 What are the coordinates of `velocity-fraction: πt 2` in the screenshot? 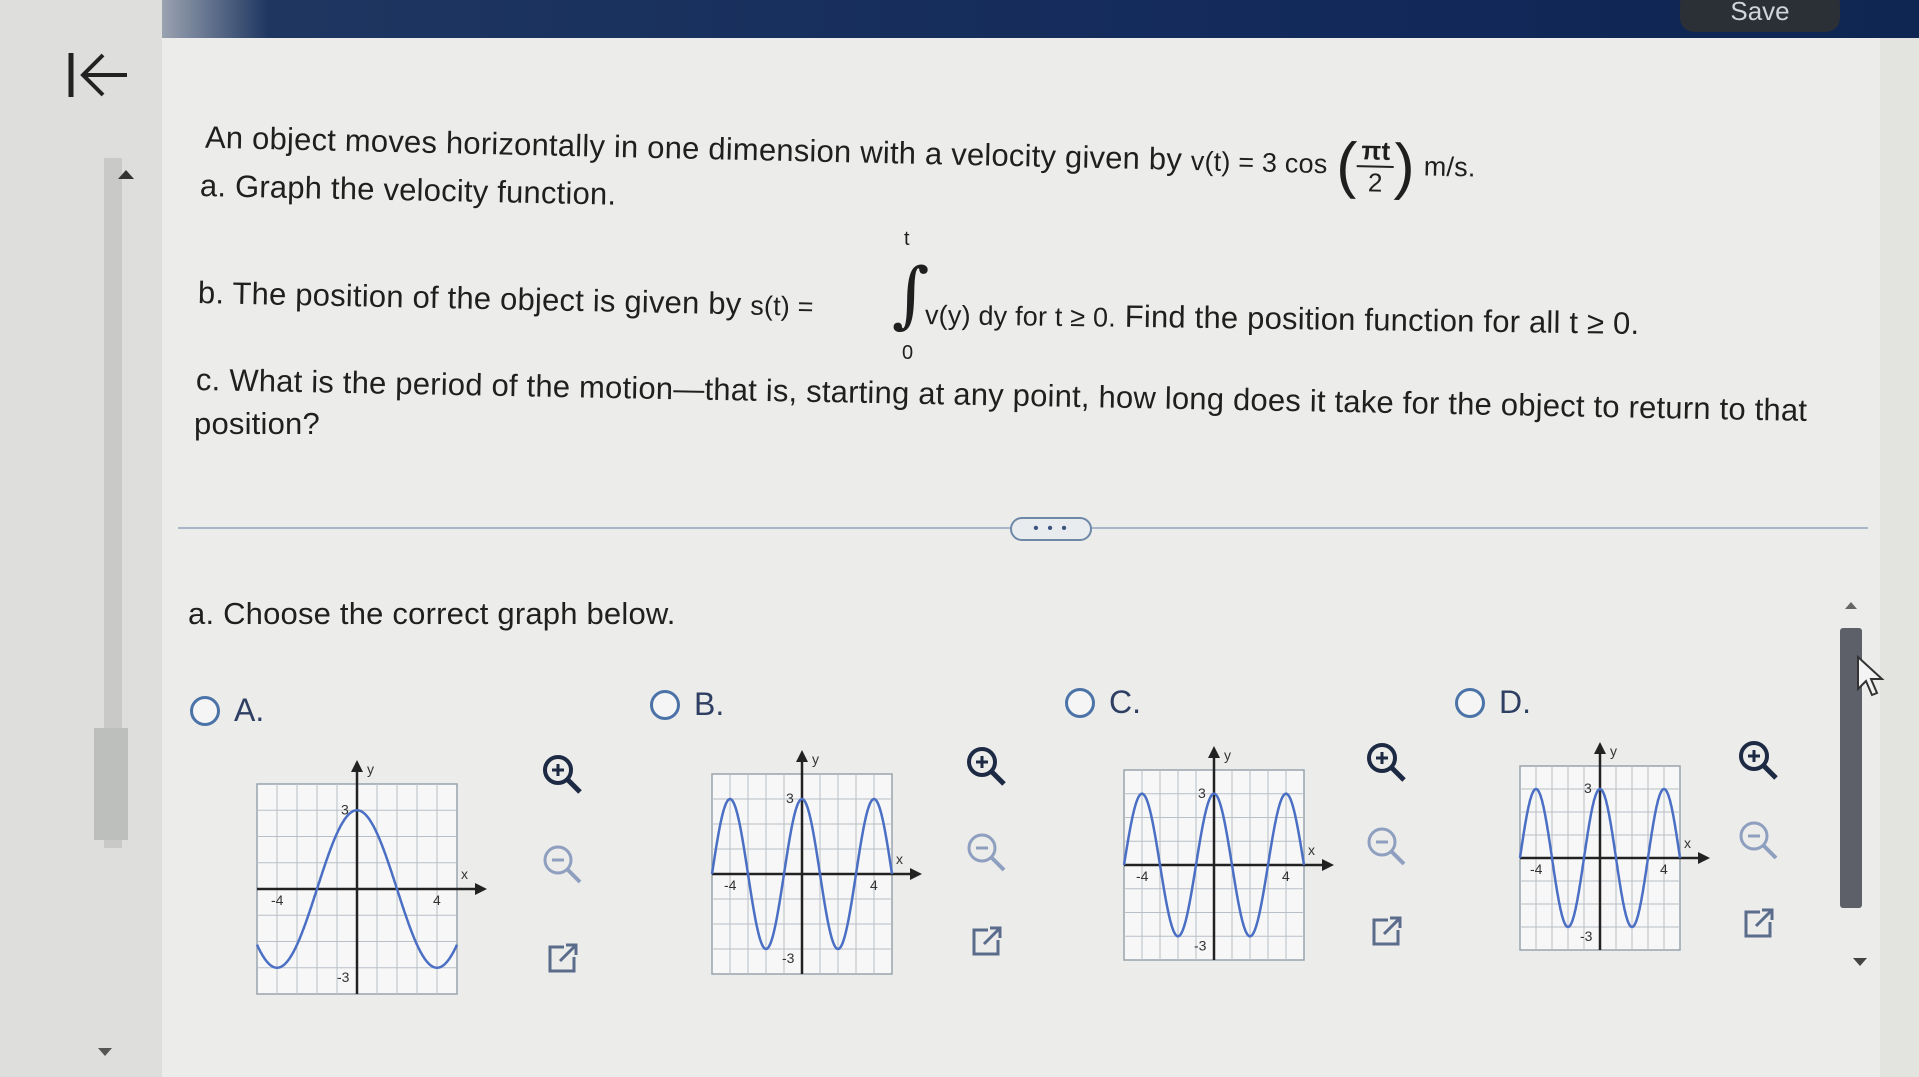 It's located at (1375, 166).